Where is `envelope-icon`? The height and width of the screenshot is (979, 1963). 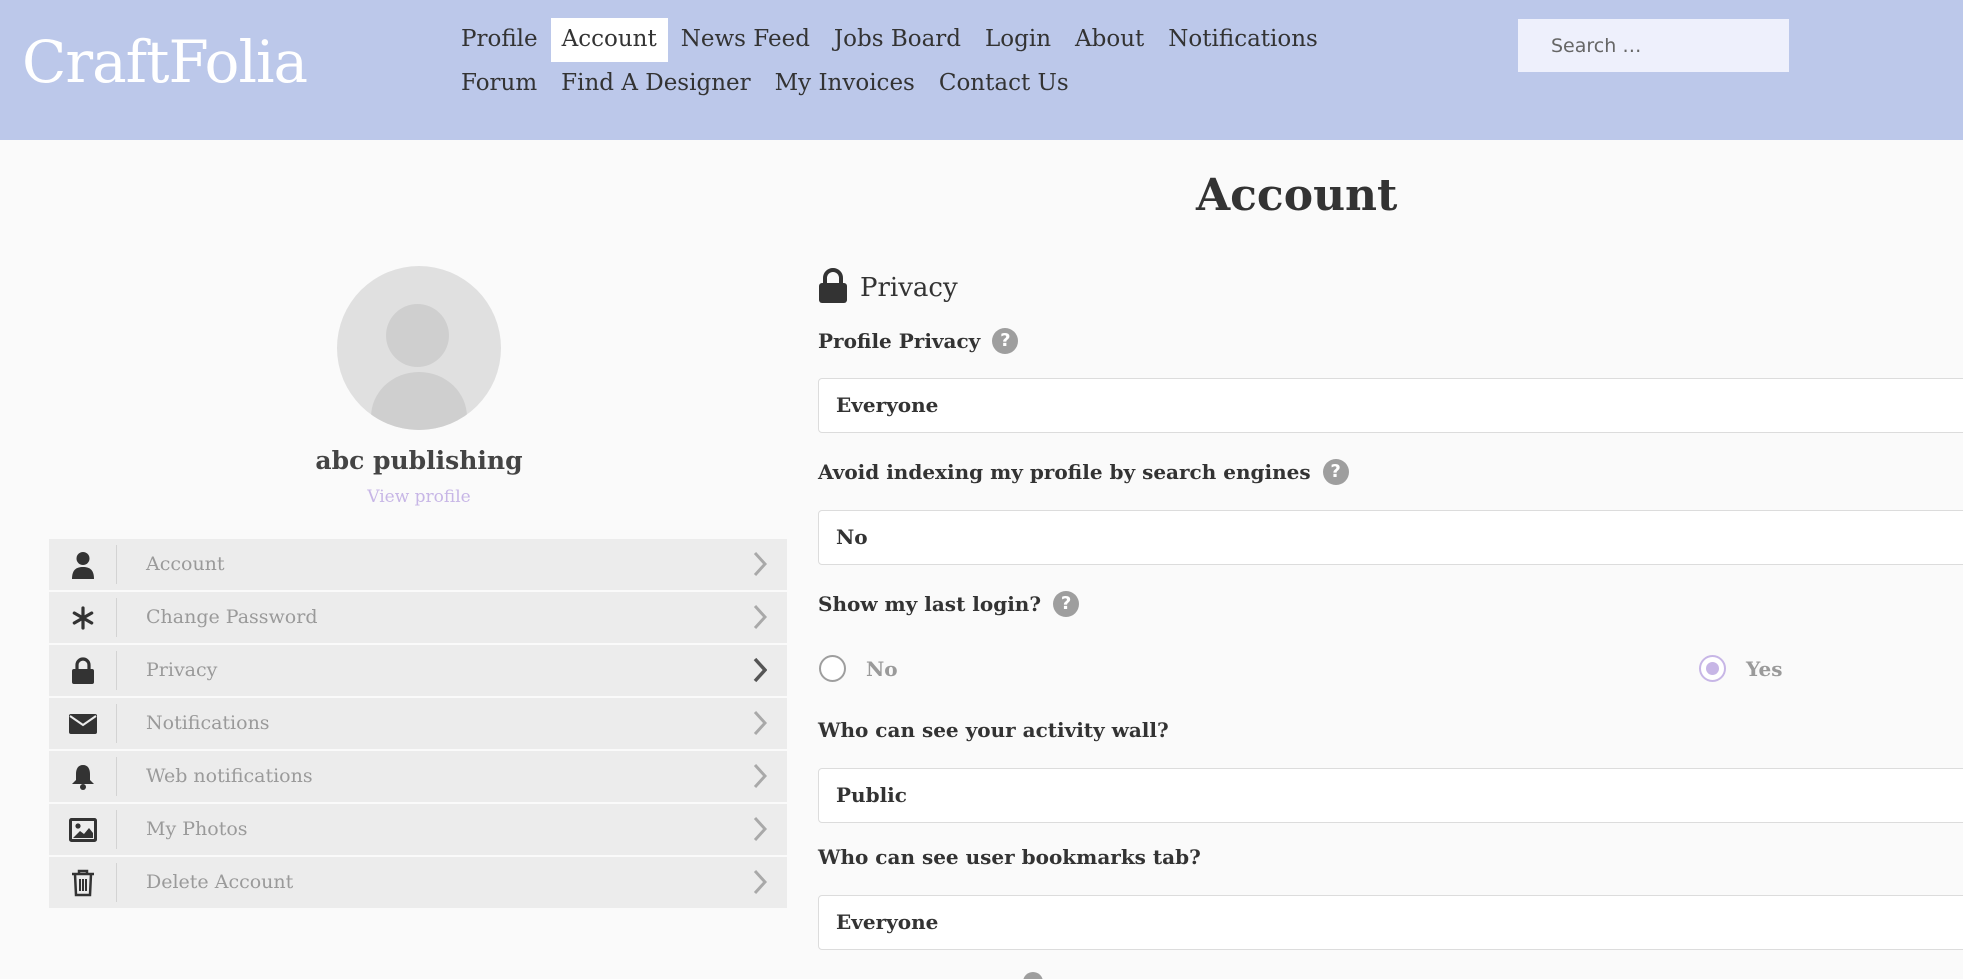
envelope-icon is located at coordinates (83, 723).